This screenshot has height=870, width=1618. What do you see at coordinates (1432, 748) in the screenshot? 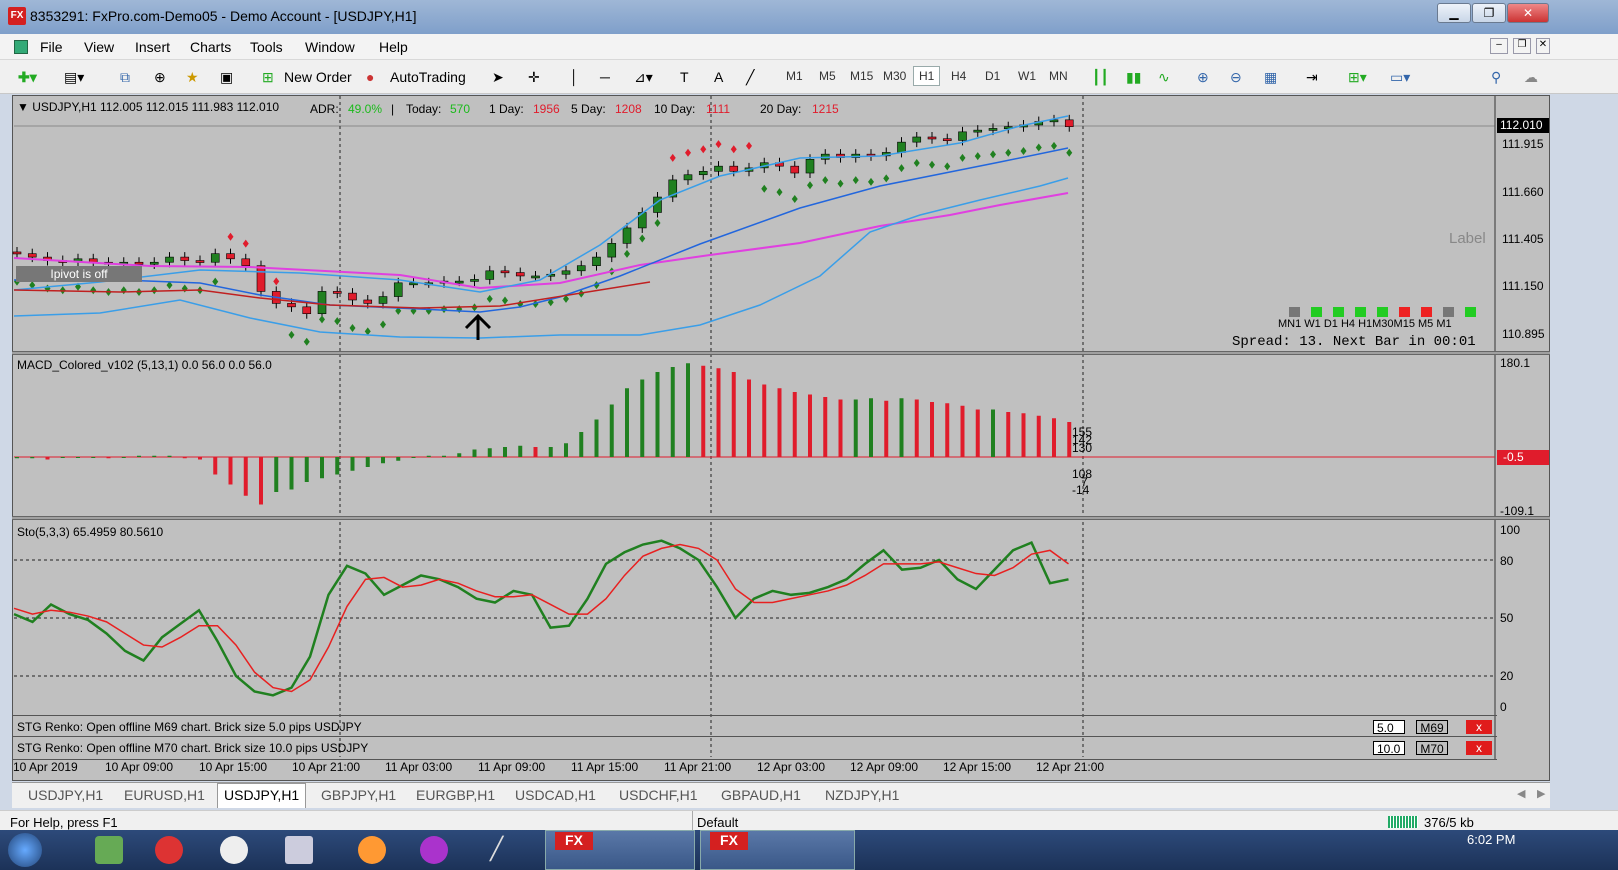
I see `renko-chart-button: M70` at bounding box center [1432, 748].